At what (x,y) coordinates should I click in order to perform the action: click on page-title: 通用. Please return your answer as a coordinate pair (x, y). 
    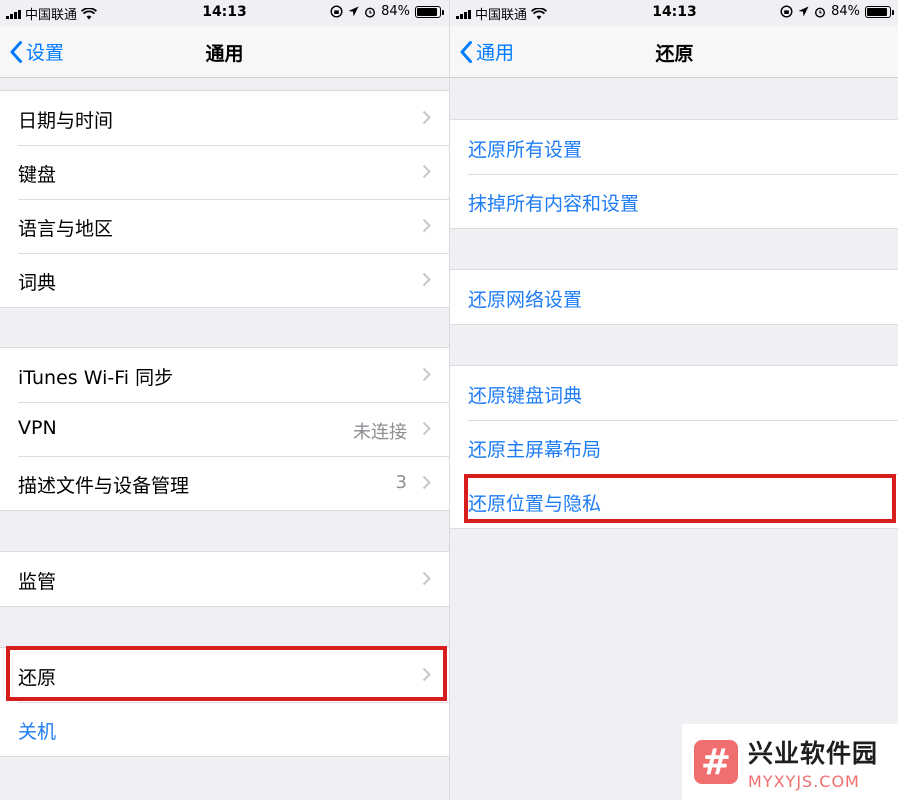
    Looking at the image, I should click on (224, 54).